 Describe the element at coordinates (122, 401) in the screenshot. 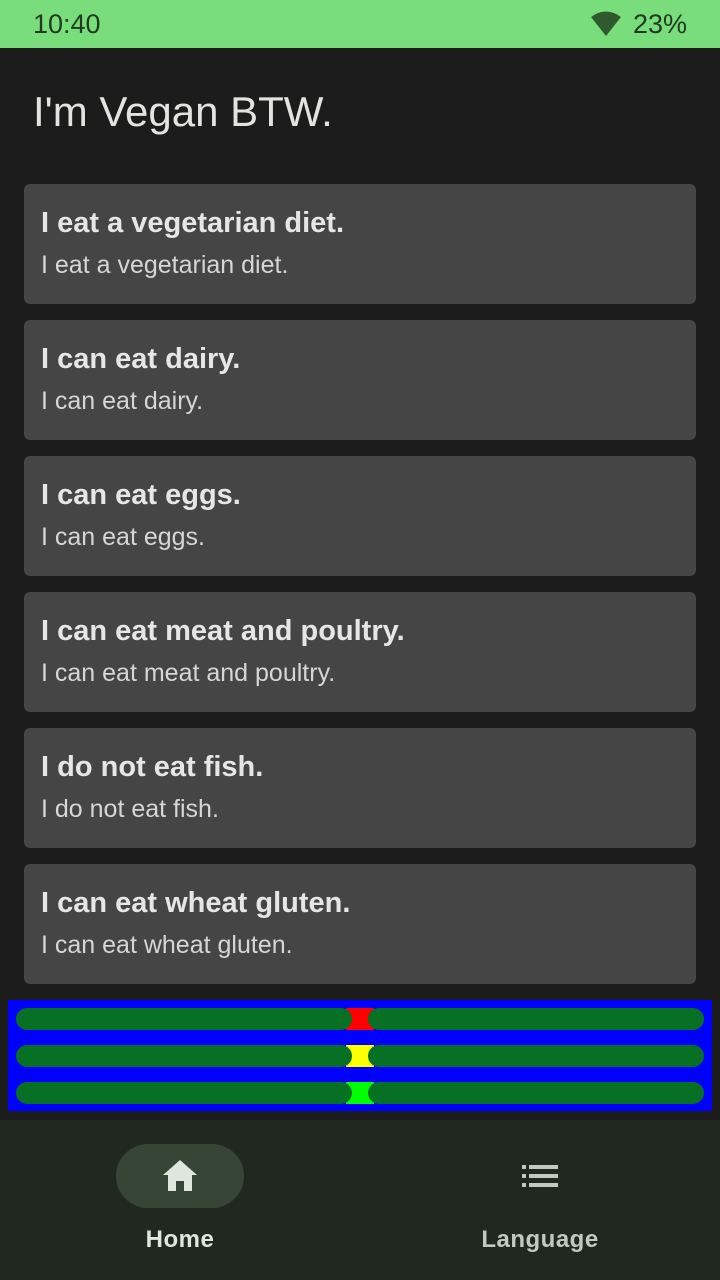

I see `card-subtitle: I can eat dairy.` at that location.